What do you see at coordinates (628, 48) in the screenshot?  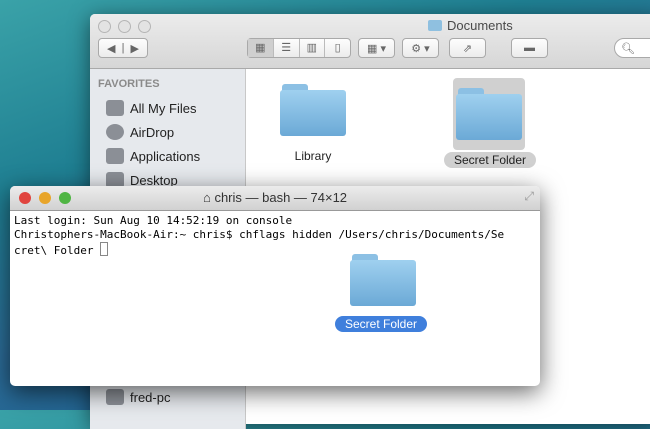 I see `search-icon: 🔍︎` at bounding box center [628, 48].